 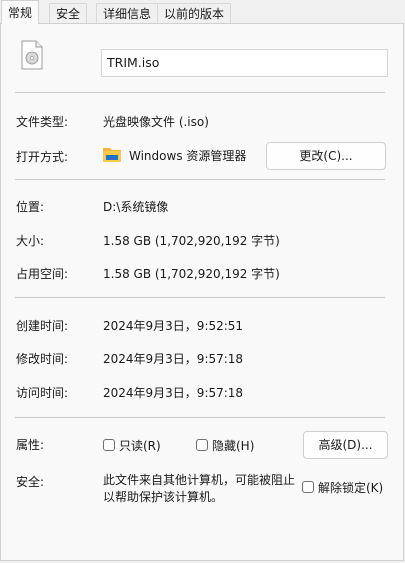 What do you see at coordinates (42, 122) in the screenshot?
I see `file-type-label: 文件类型:` at bounding box center [42, 122].